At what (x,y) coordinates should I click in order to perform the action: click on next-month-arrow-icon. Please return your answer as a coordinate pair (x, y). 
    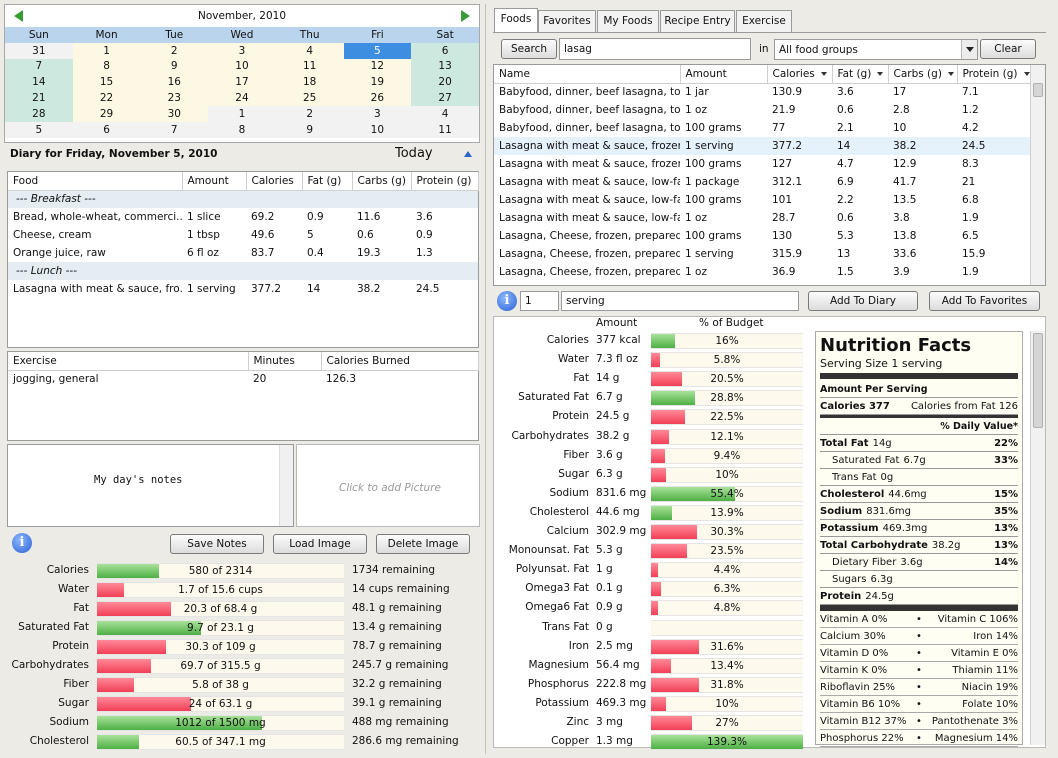
    Looking at the image, I should click on (465, 16).